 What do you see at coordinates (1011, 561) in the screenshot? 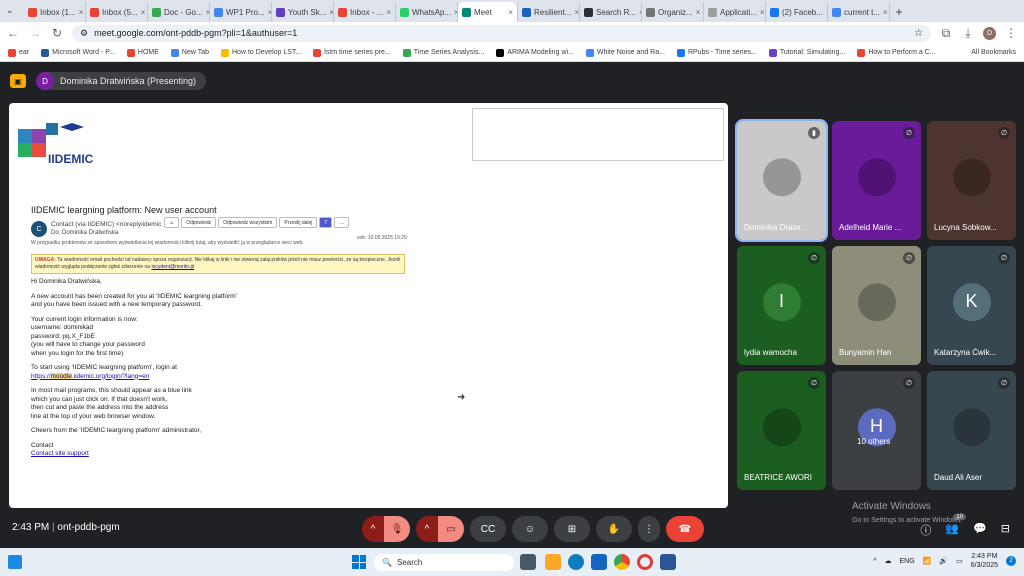
I see `notification-icon: 2` at bounding box center [1011, 561].